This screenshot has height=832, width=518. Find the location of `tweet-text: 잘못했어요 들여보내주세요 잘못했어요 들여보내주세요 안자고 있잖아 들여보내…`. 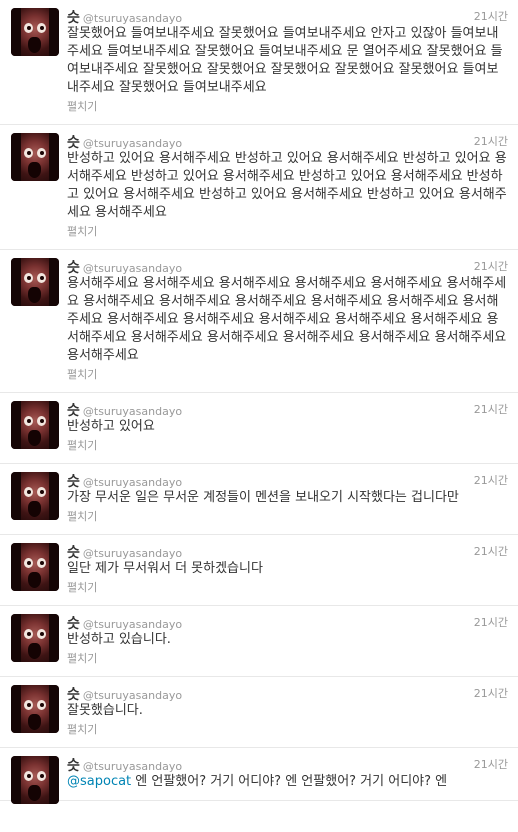

tweet-text: 잘못했어요 들여보내주세요 잘못했어요 들여보내주세요 안자고 있잖아 들여보내… is located at coordinates (285, 60).